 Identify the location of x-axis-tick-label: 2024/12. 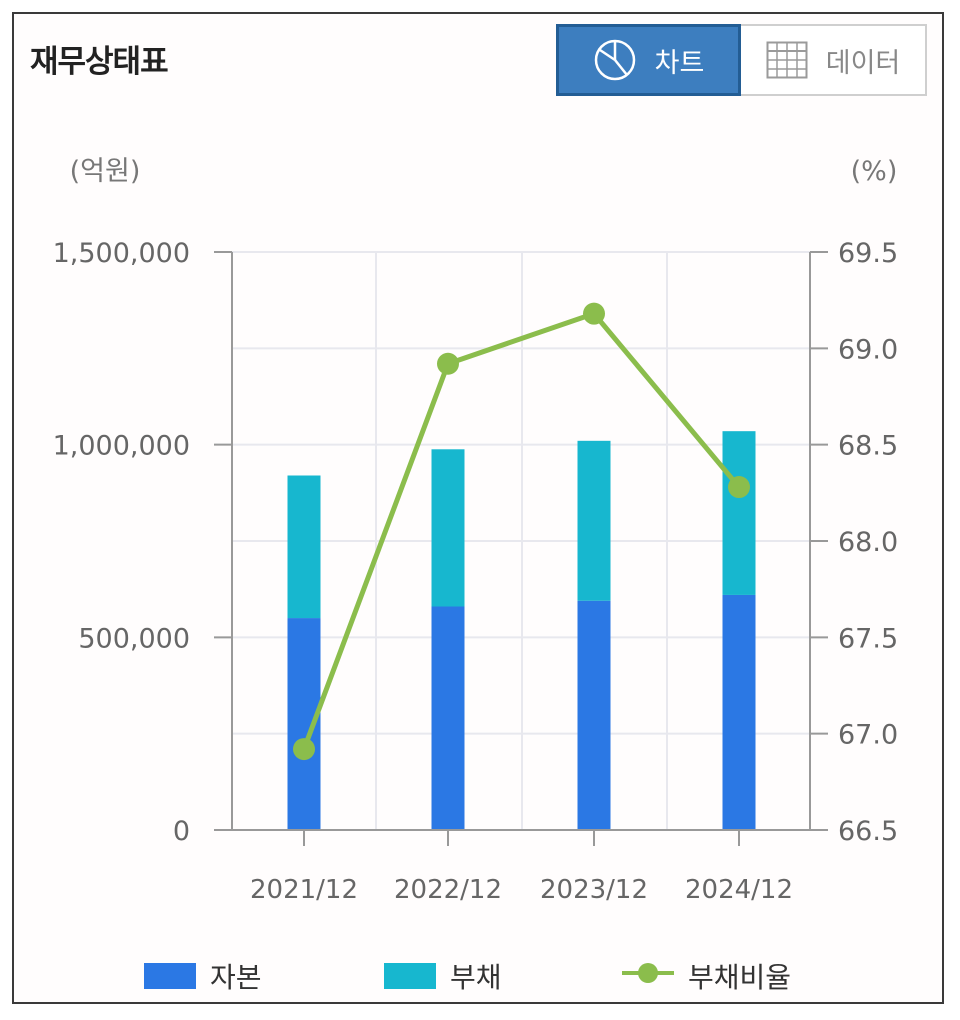
(739, 890).